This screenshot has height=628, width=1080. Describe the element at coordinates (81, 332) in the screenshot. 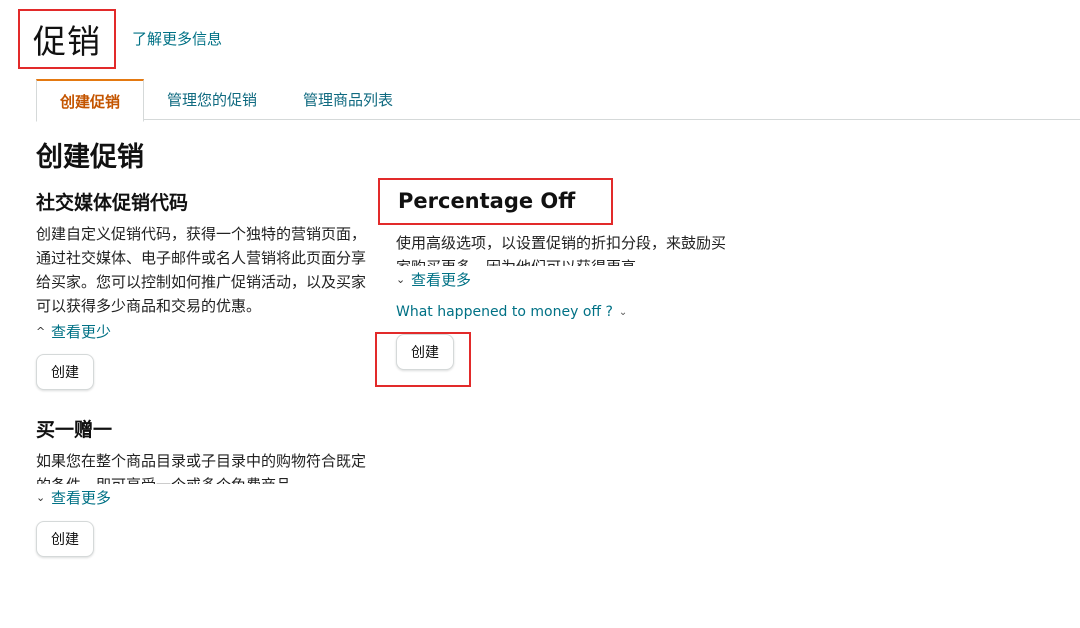

I see `social-promo-toggle-label: 查看更少` at that location.